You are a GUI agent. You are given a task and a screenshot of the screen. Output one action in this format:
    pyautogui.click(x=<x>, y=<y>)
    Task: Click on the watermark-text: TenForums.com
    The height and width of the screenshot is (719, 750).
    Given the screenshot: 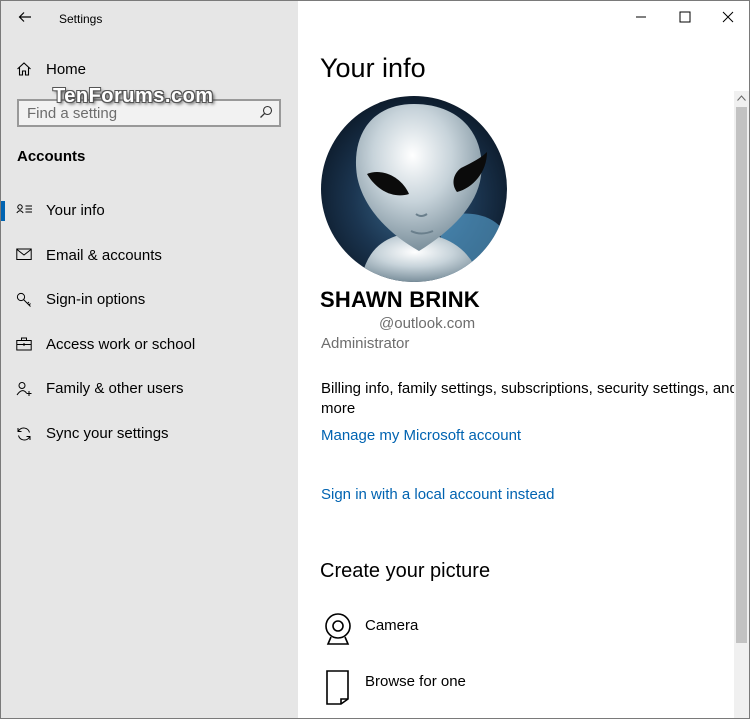 What is the action you would take?
    pyautogui.click(x=133, y=96)
    